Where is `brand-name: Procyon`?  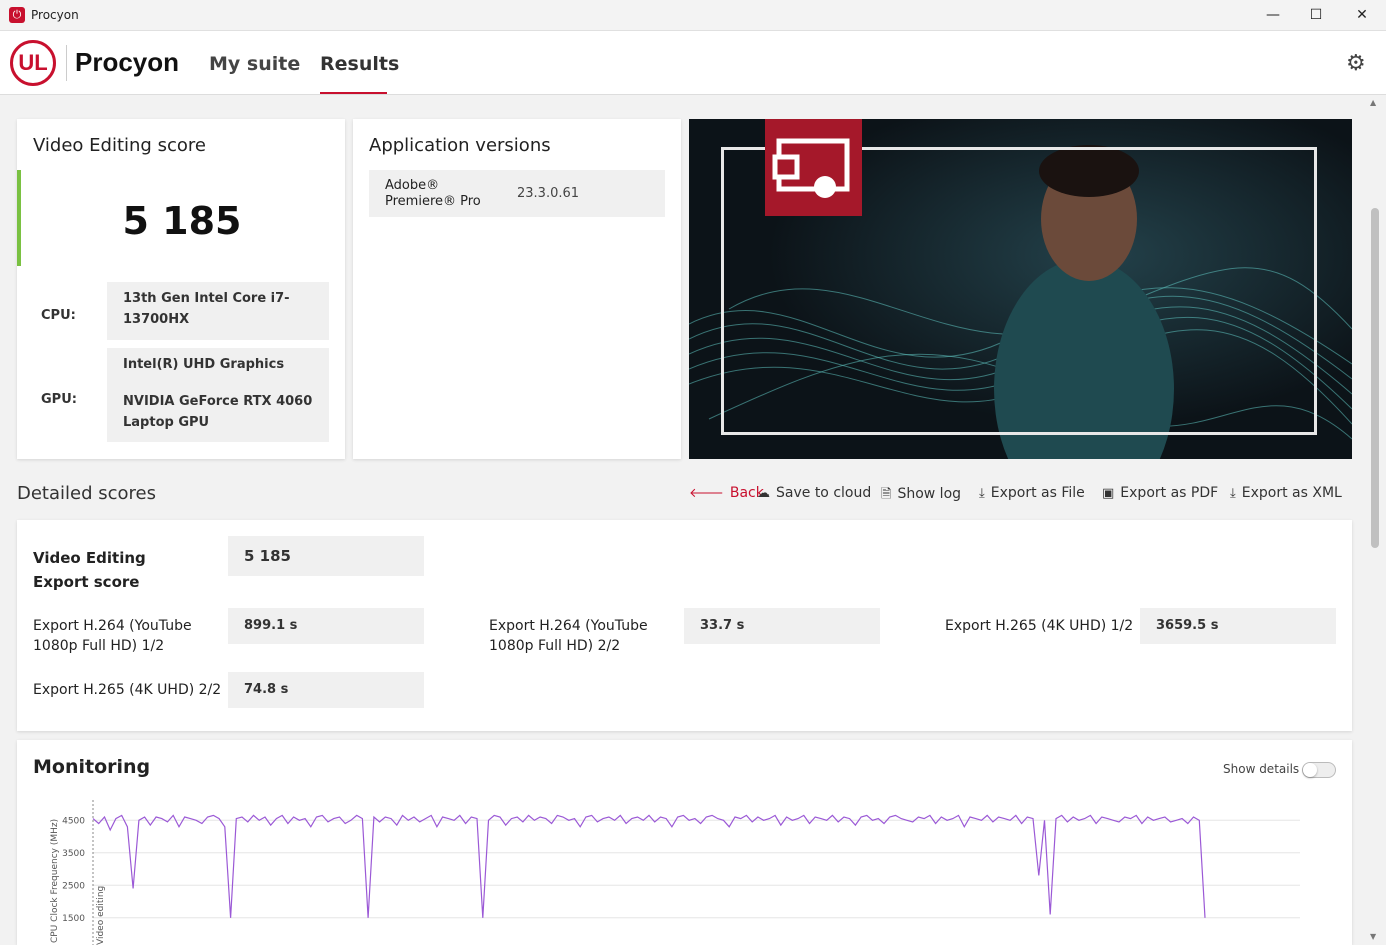
brand-name: Procyon is located at coordinates (127, 62).